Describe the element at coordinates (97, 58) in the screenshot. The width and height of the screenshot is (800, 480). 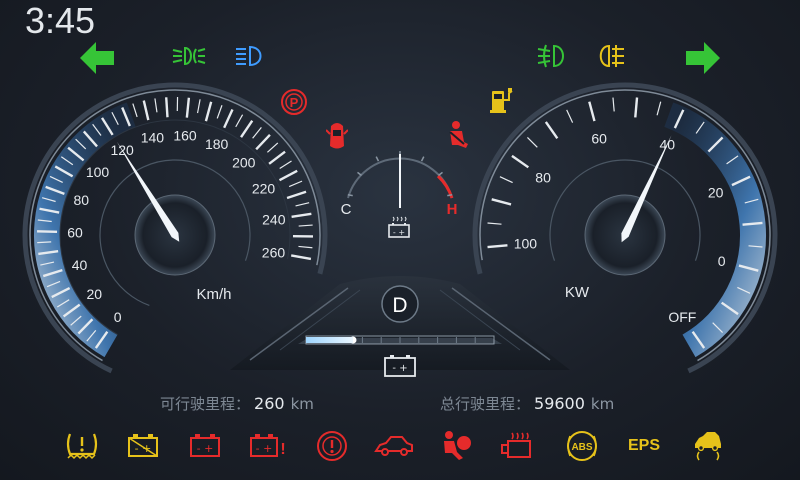
I see `arrow-left-icon` at that location.